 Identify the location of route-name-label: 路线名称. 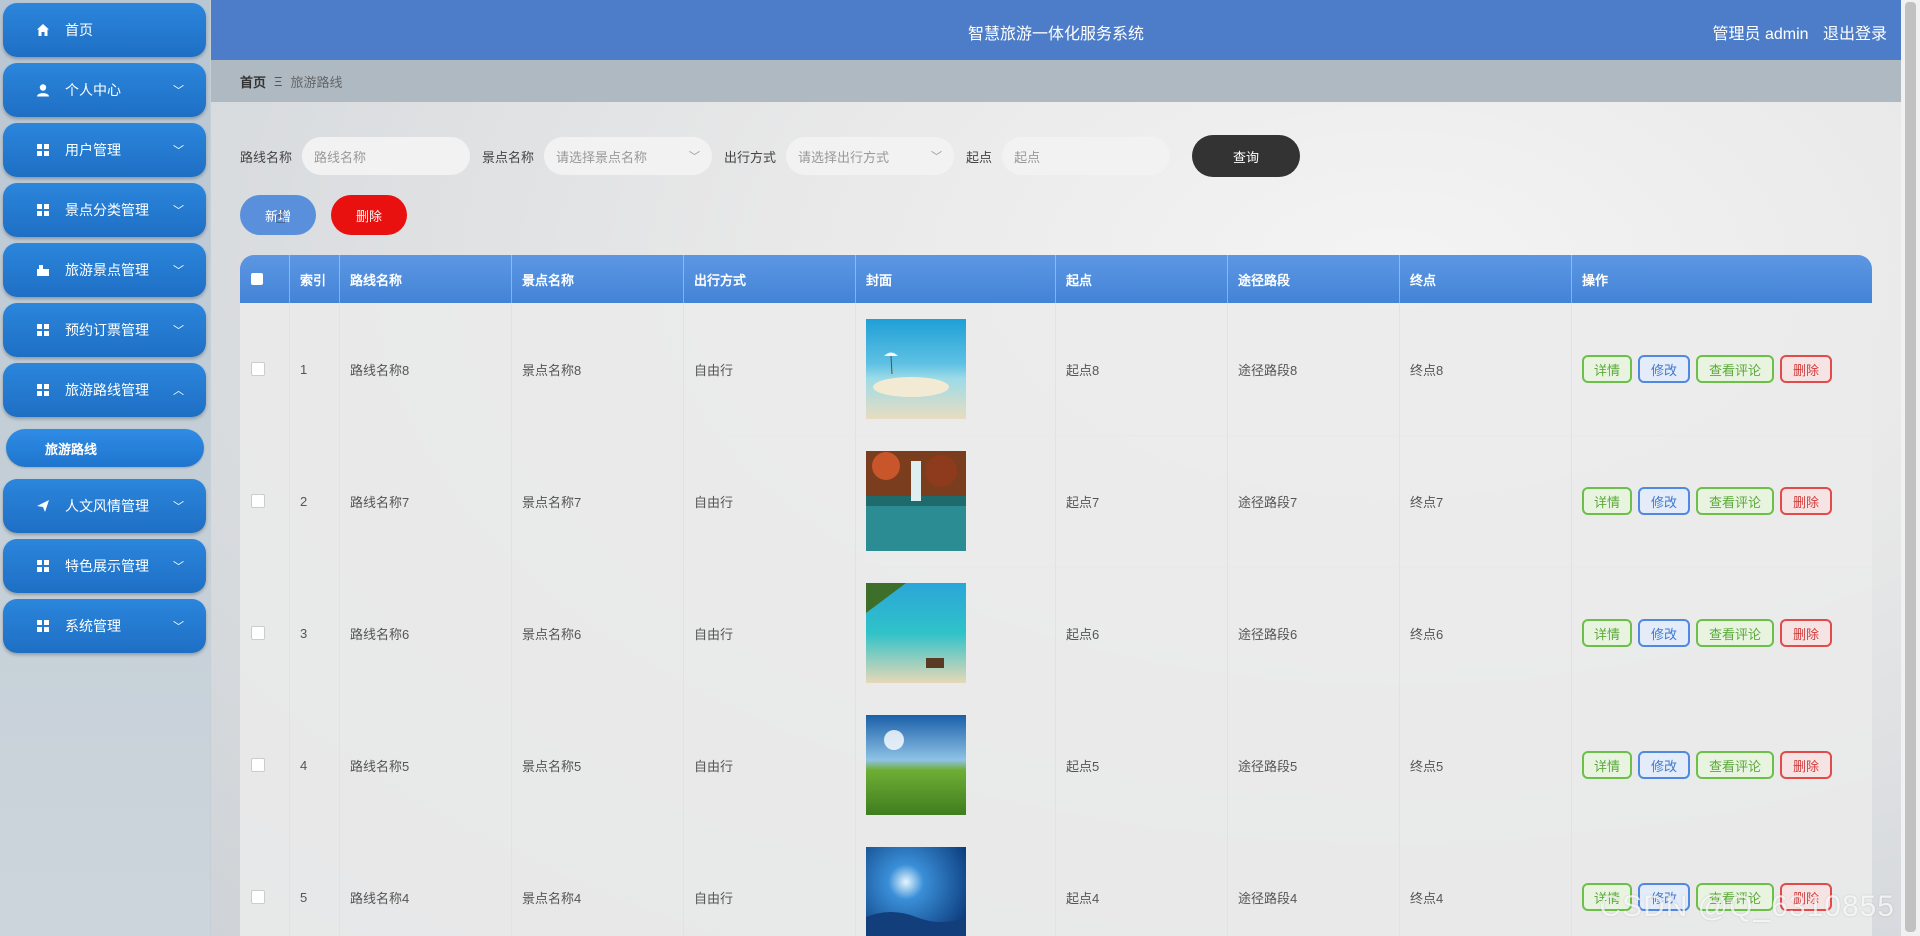
(266, 157).